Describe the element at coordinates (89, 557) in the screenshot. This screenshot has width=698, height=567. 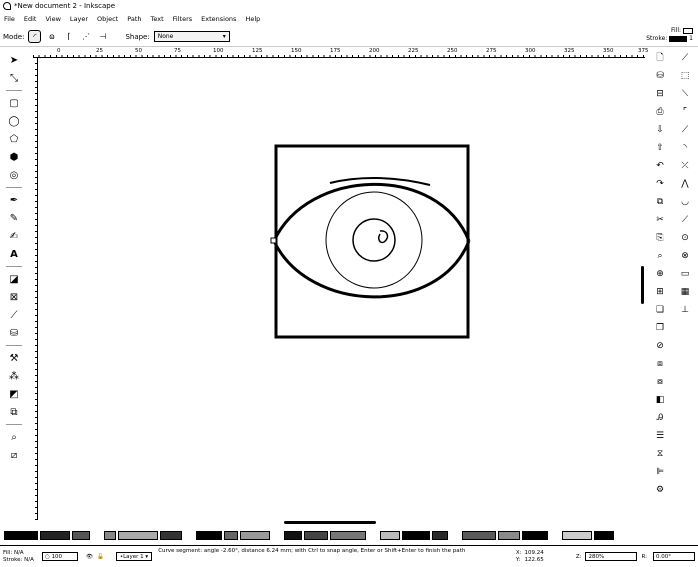
I see `layer-visibility-icon: 👁` at that location.